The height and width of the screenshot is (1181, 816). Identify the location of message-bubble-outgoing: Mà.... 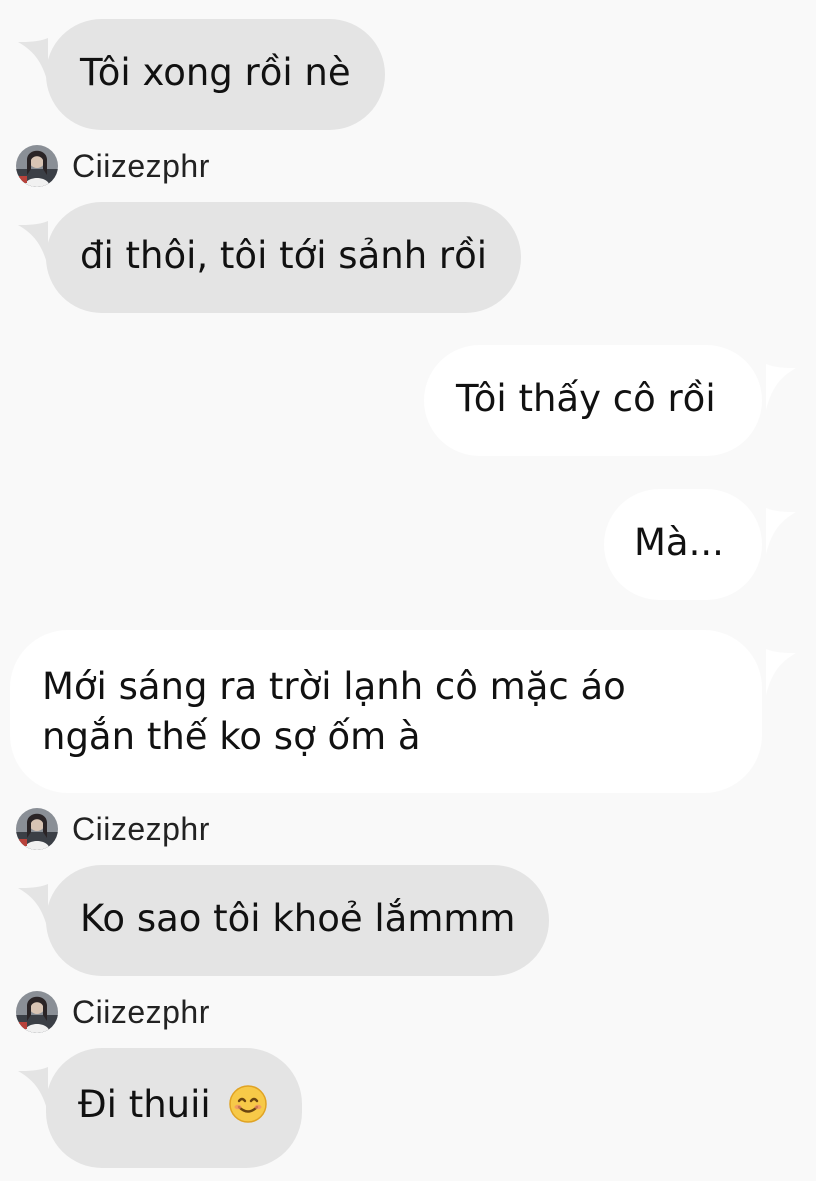
(683, 544).